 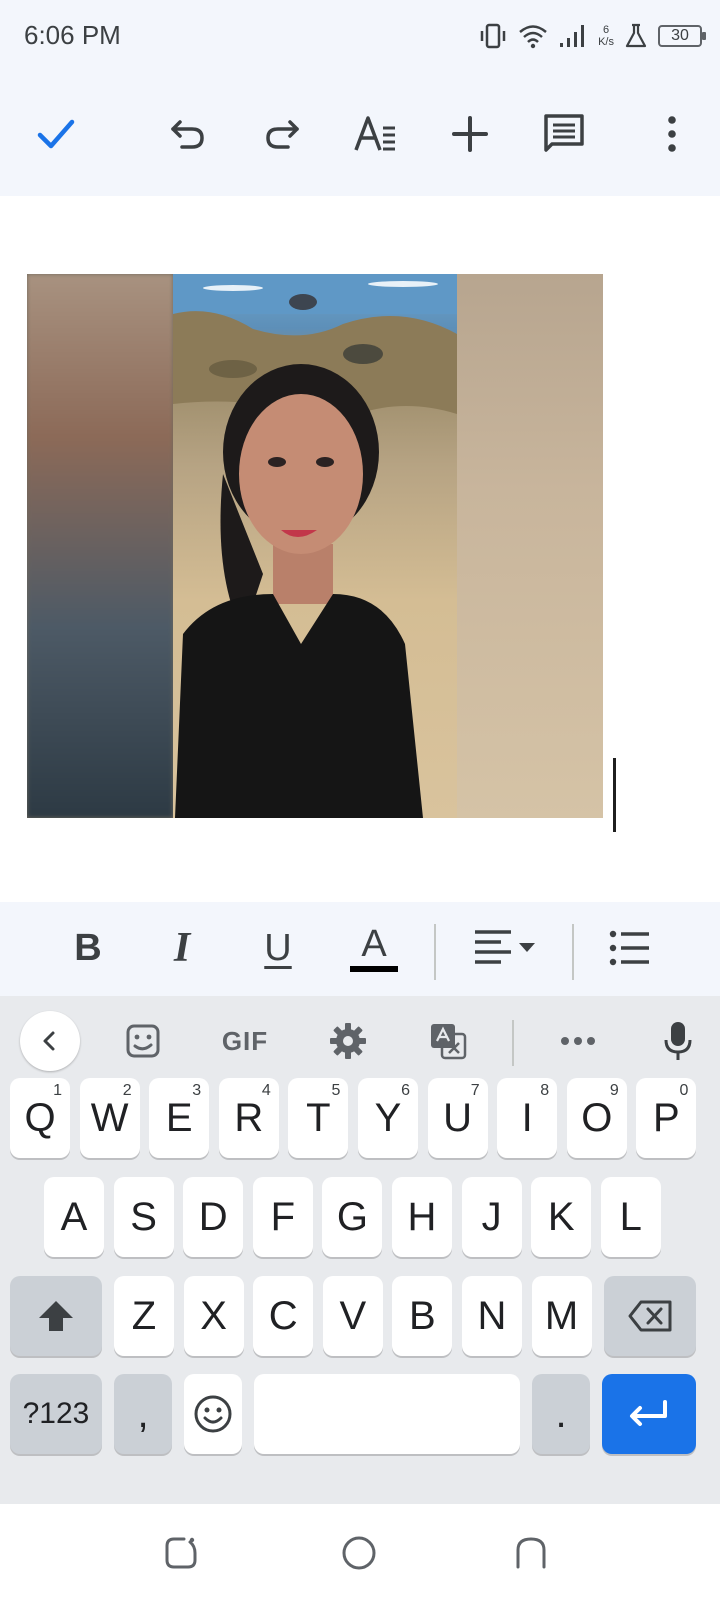 What do you see at coordinates (278, 948) in the screenshot?
I see `underline-button: U` at bounding box center [278, 948].